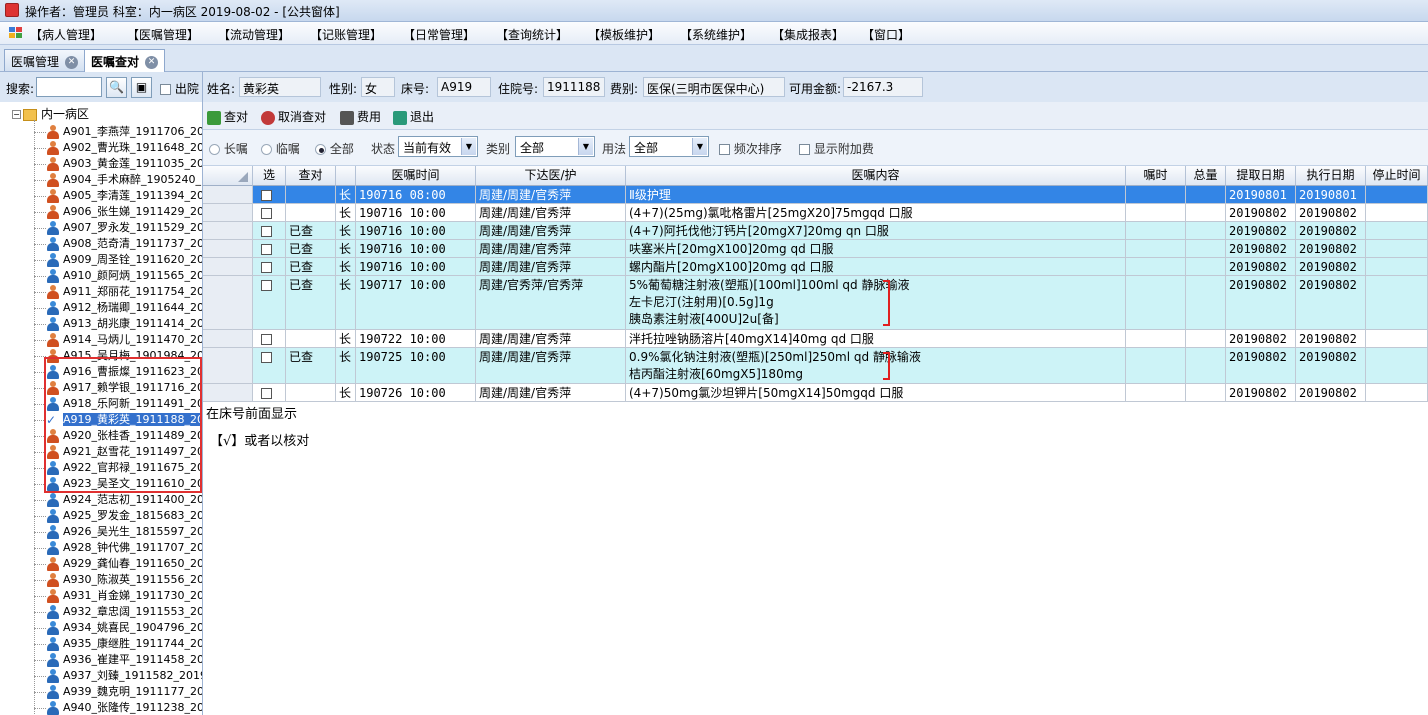 This screenshot has height=715, width=1428. What do you see at coordinates (118, 323) in the screenshot?
I see `tree-patient-node: A913_胡兆康_1911414_20` at bounding box center [118, 323].